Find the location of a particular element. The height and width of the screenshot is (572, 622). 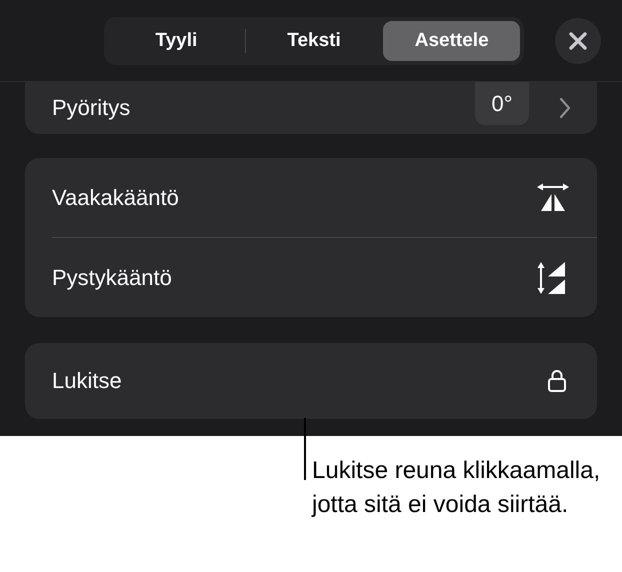

lock-row: Lukitse is located at coordinates (311, 381).